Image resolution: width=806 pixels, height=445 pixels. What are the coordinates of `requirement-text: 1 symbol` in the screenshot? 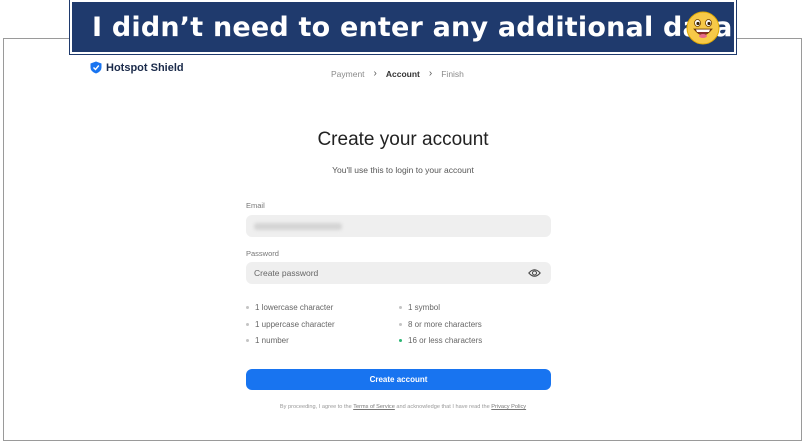 It's located at (424, 307).